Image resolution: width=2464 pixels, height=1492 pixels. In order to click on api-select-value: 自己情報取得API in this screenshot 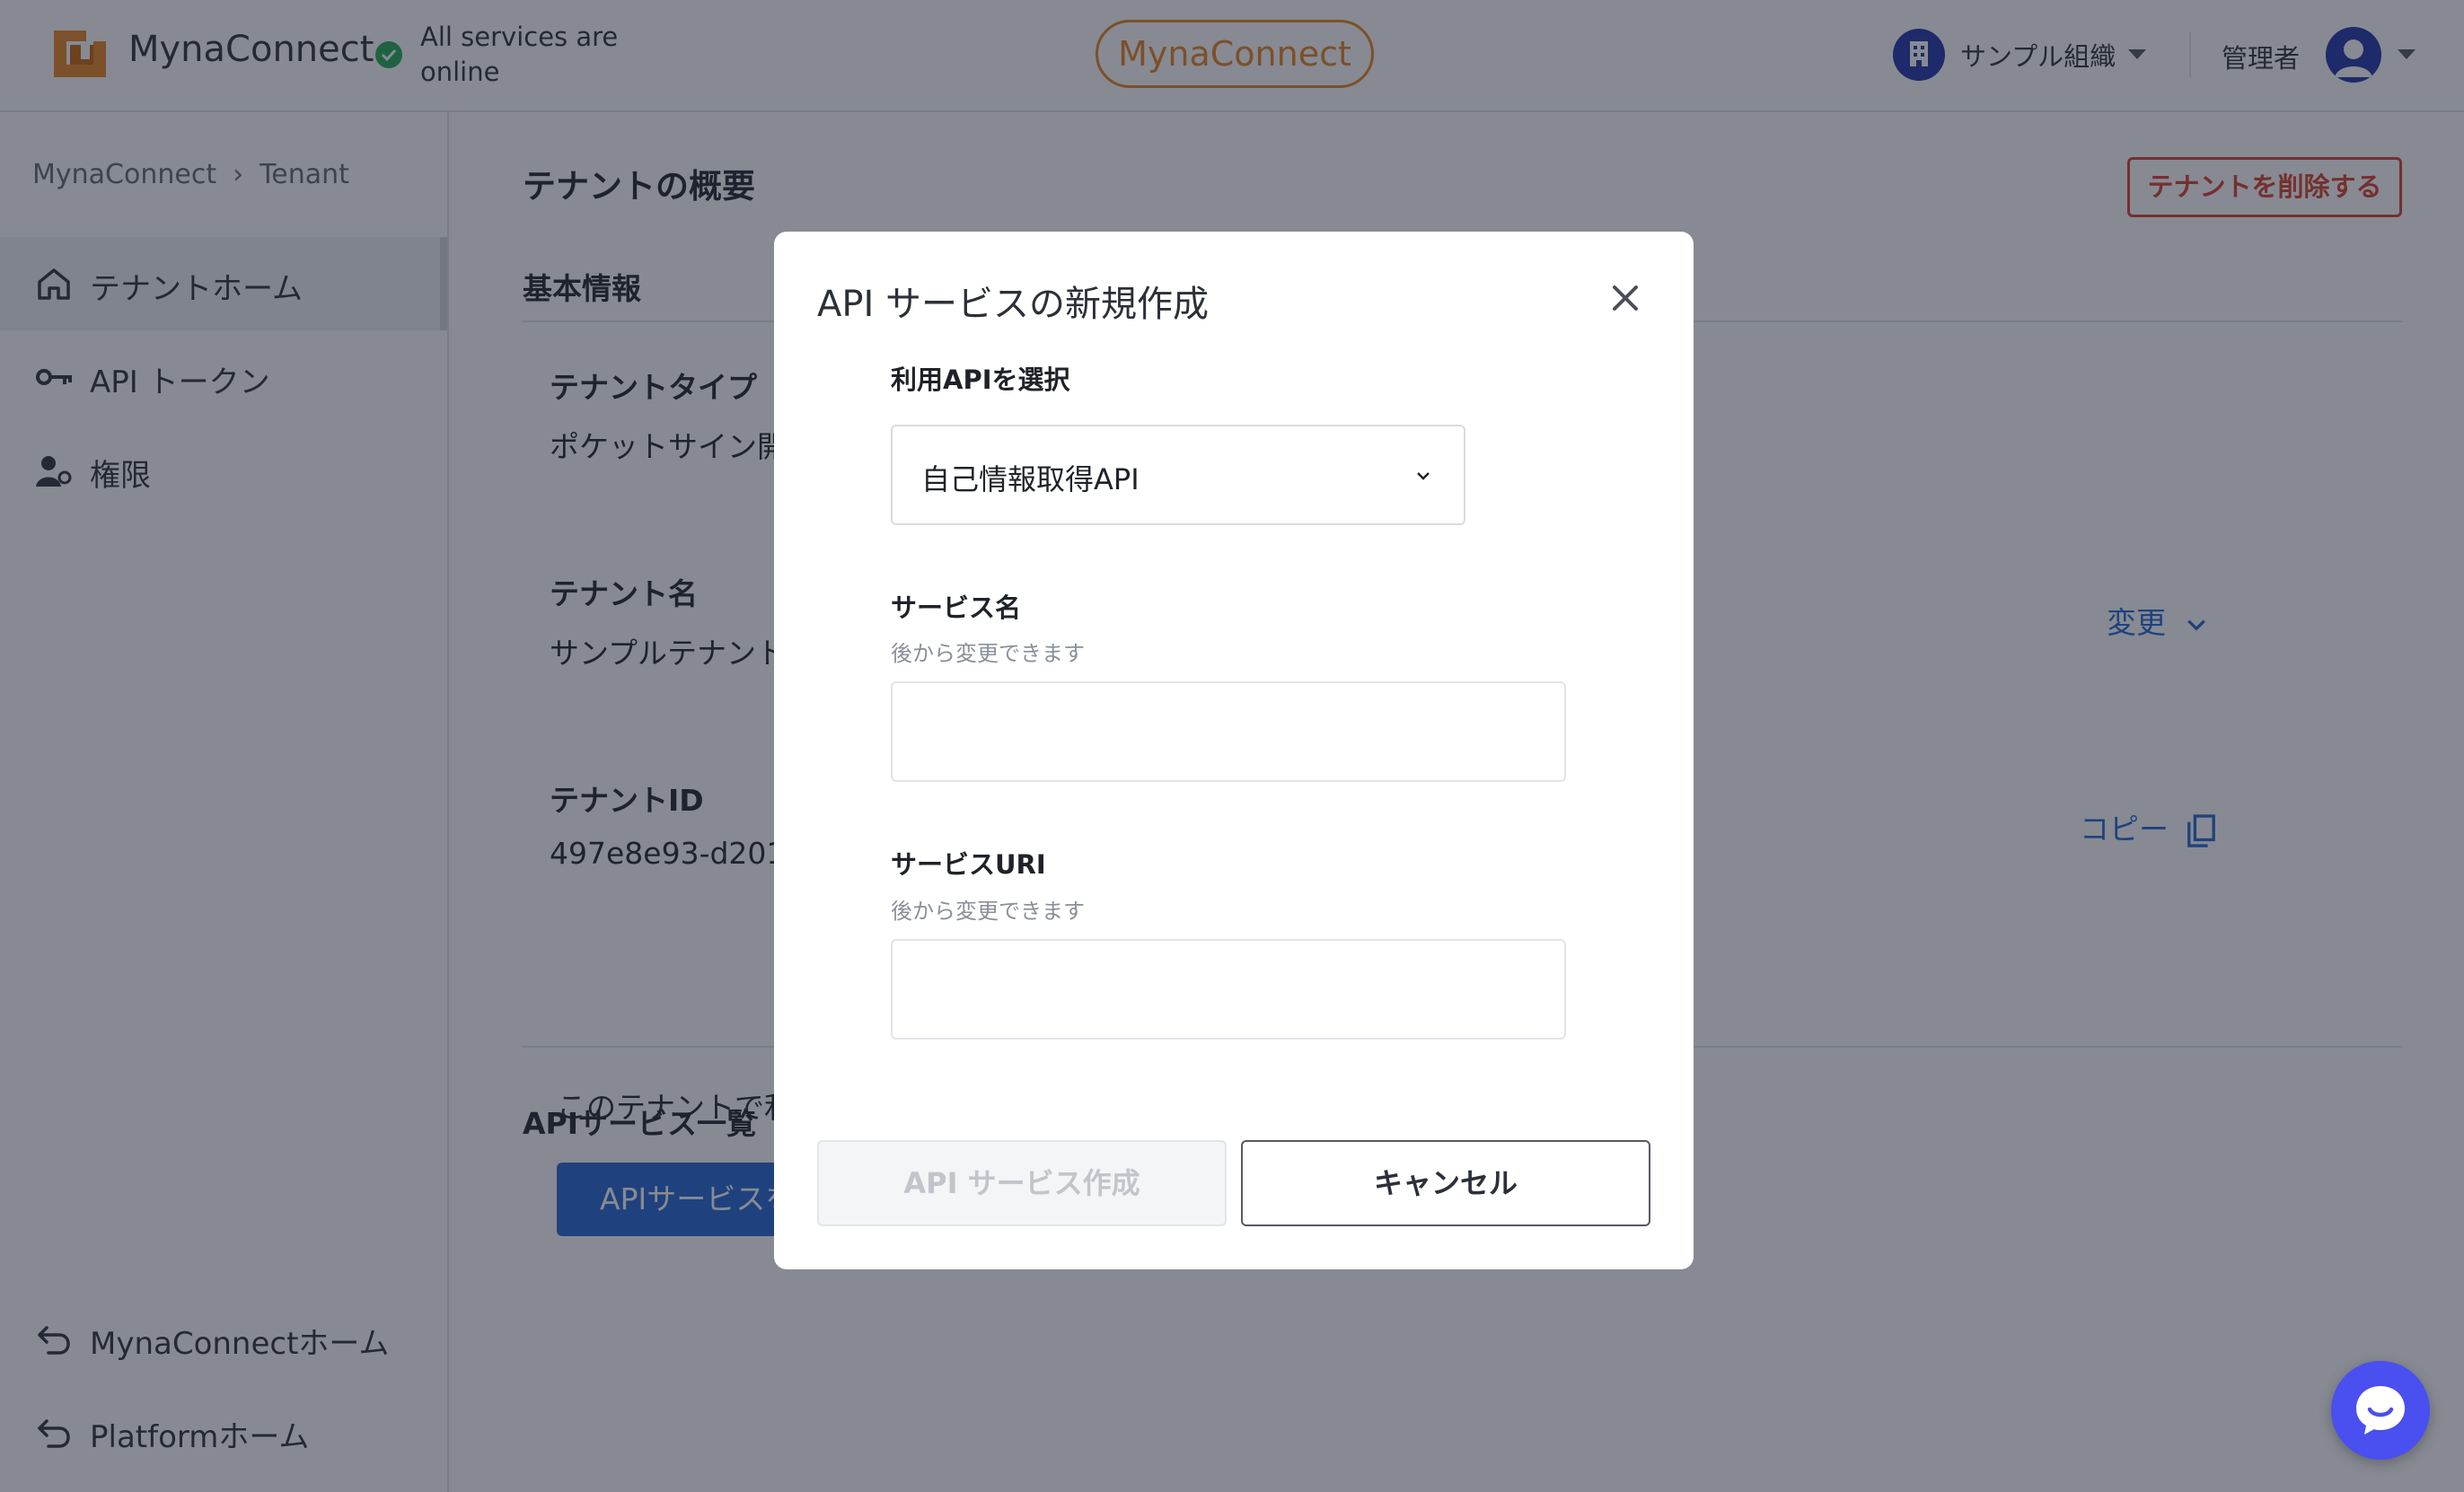, I will do `click(1030, 479)`.